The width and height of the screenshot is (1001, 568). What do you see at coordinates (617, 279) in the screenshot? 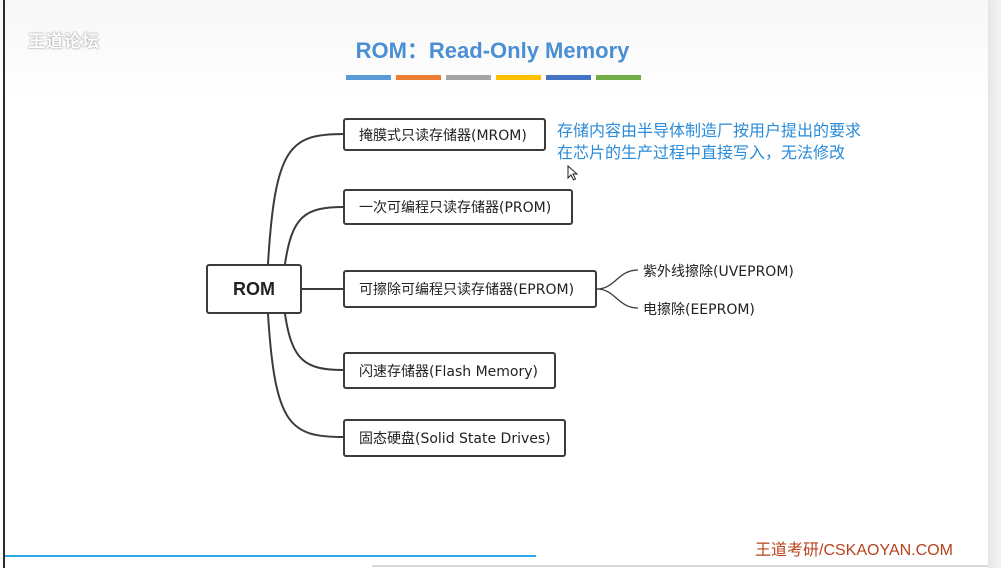
I see `connector-uveprom` at bounding box center [617, 279].